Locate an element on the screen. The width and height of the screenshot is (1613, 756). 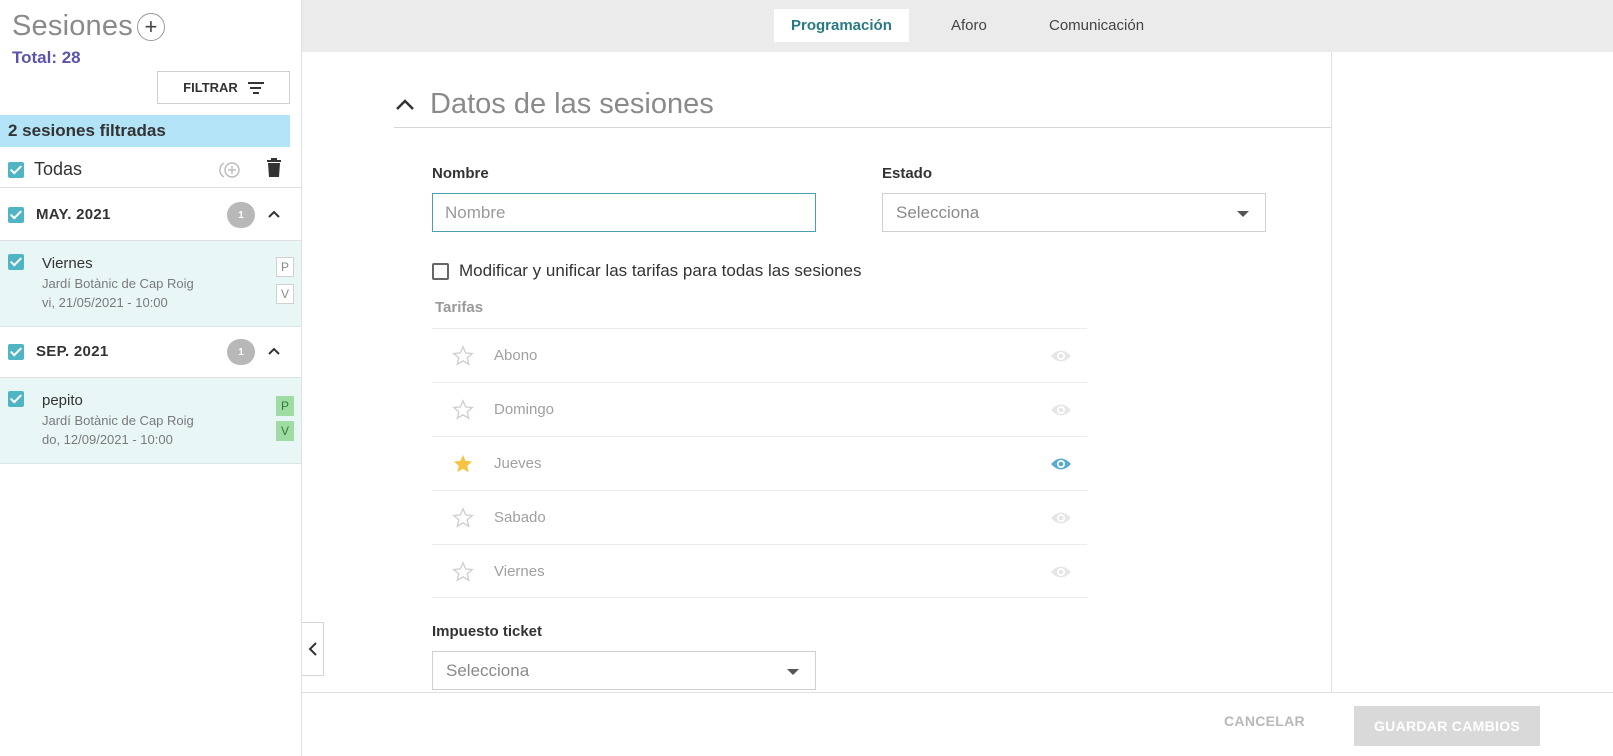
tab-aforo: Aforo is located at coordinates (969, 25).